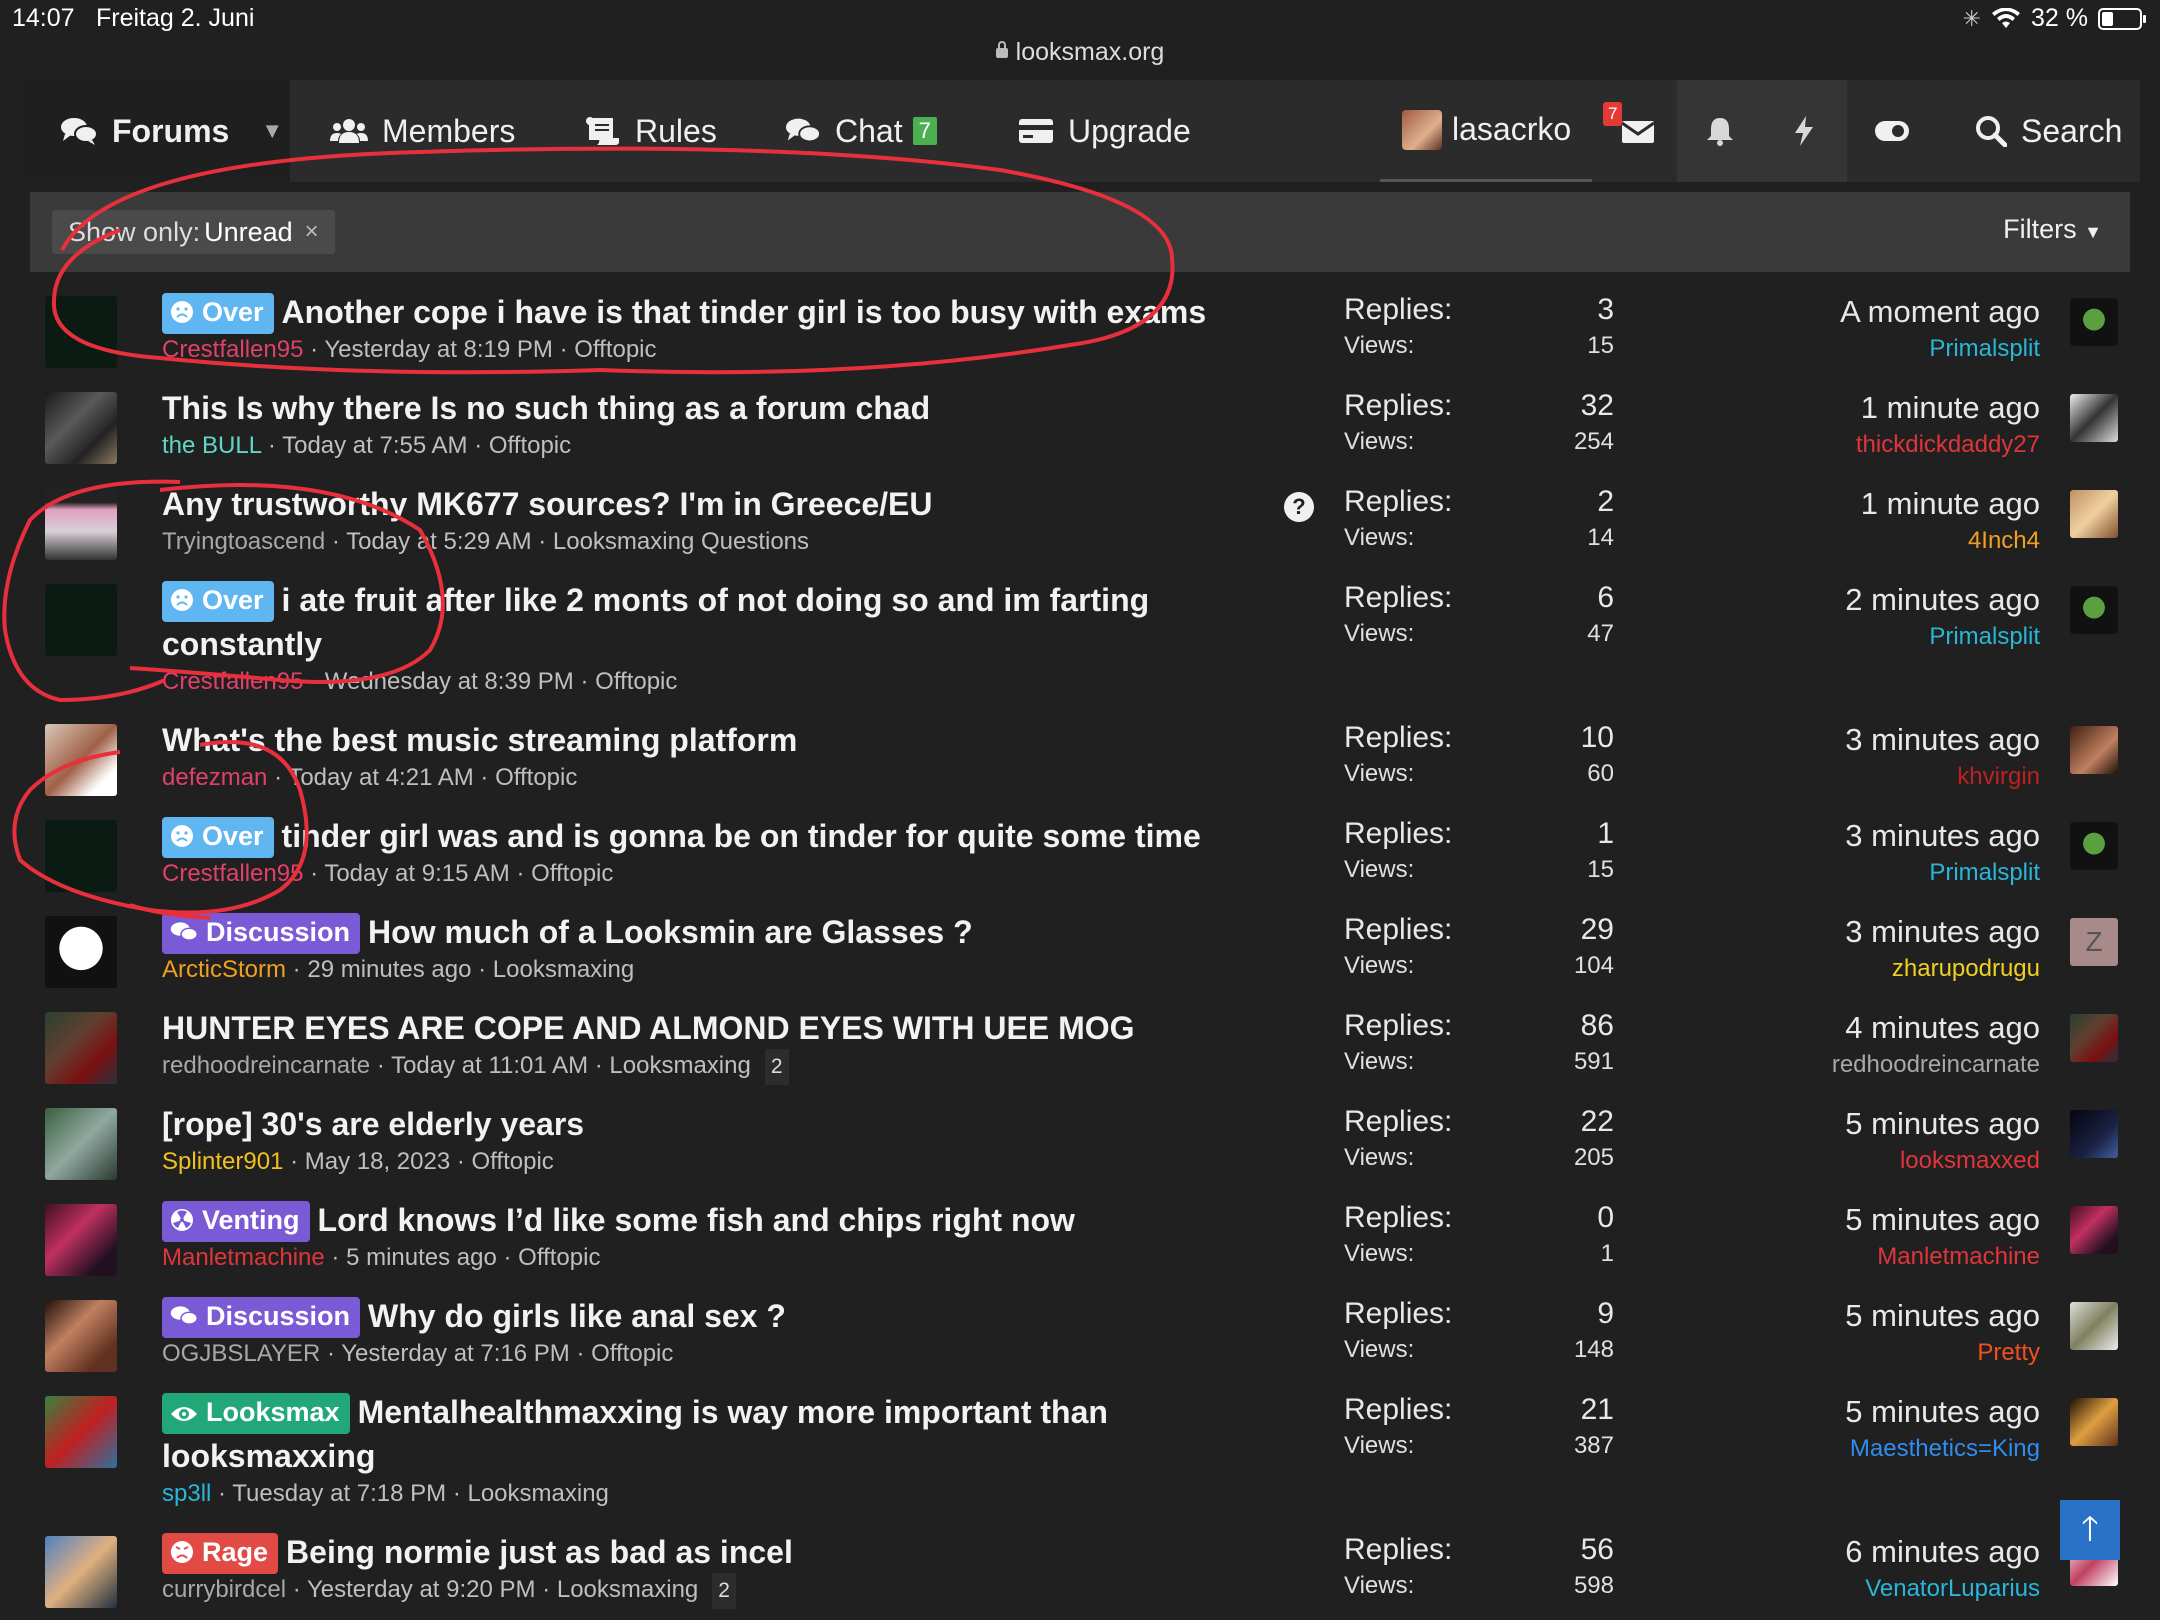  Describe the element at coordinates (1104, 131) in the screenshot. I see `nav-upgrade: Upgrade` at that location.